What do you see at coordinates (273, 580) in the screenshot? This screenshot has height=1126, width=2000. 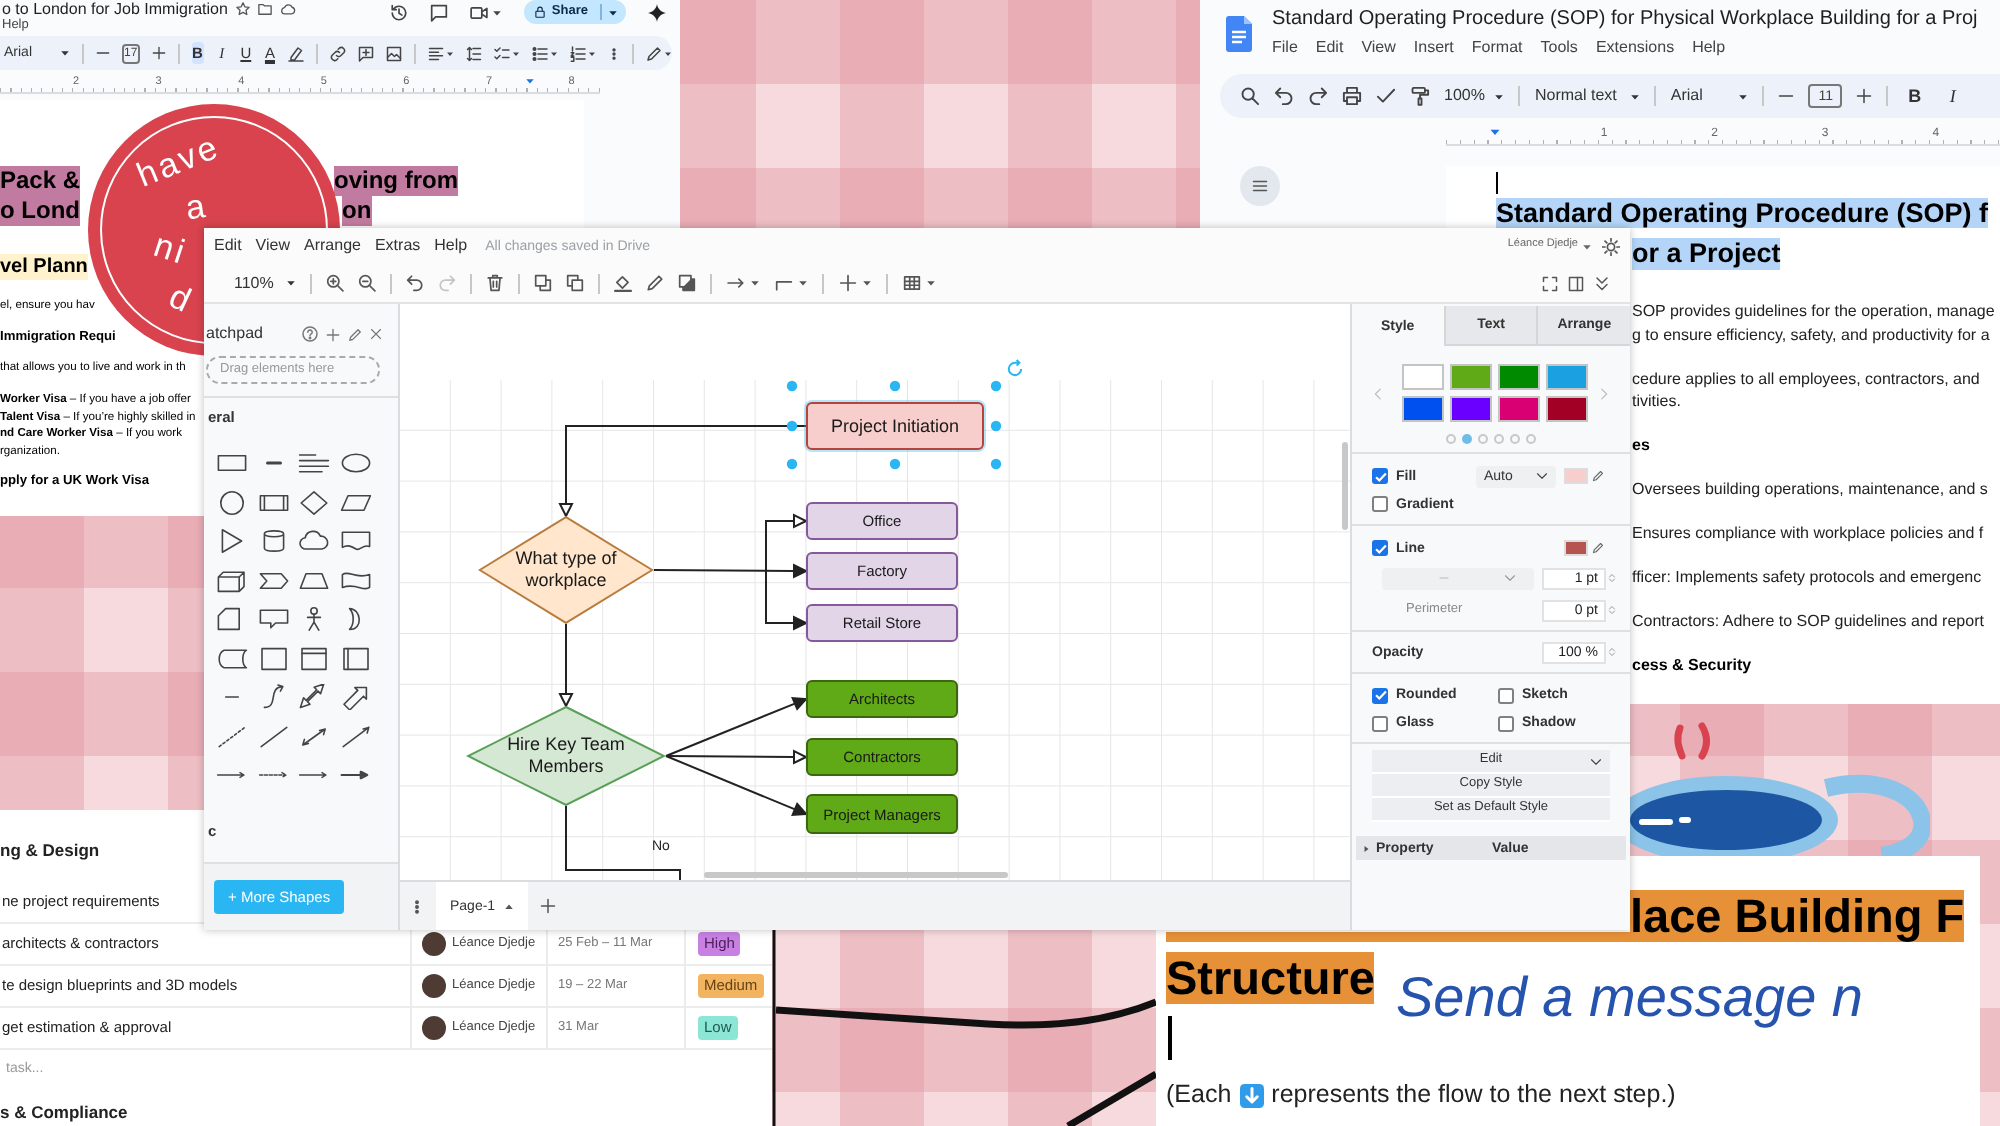 I see `step-shape-icon` at bounding box center [273, 580].